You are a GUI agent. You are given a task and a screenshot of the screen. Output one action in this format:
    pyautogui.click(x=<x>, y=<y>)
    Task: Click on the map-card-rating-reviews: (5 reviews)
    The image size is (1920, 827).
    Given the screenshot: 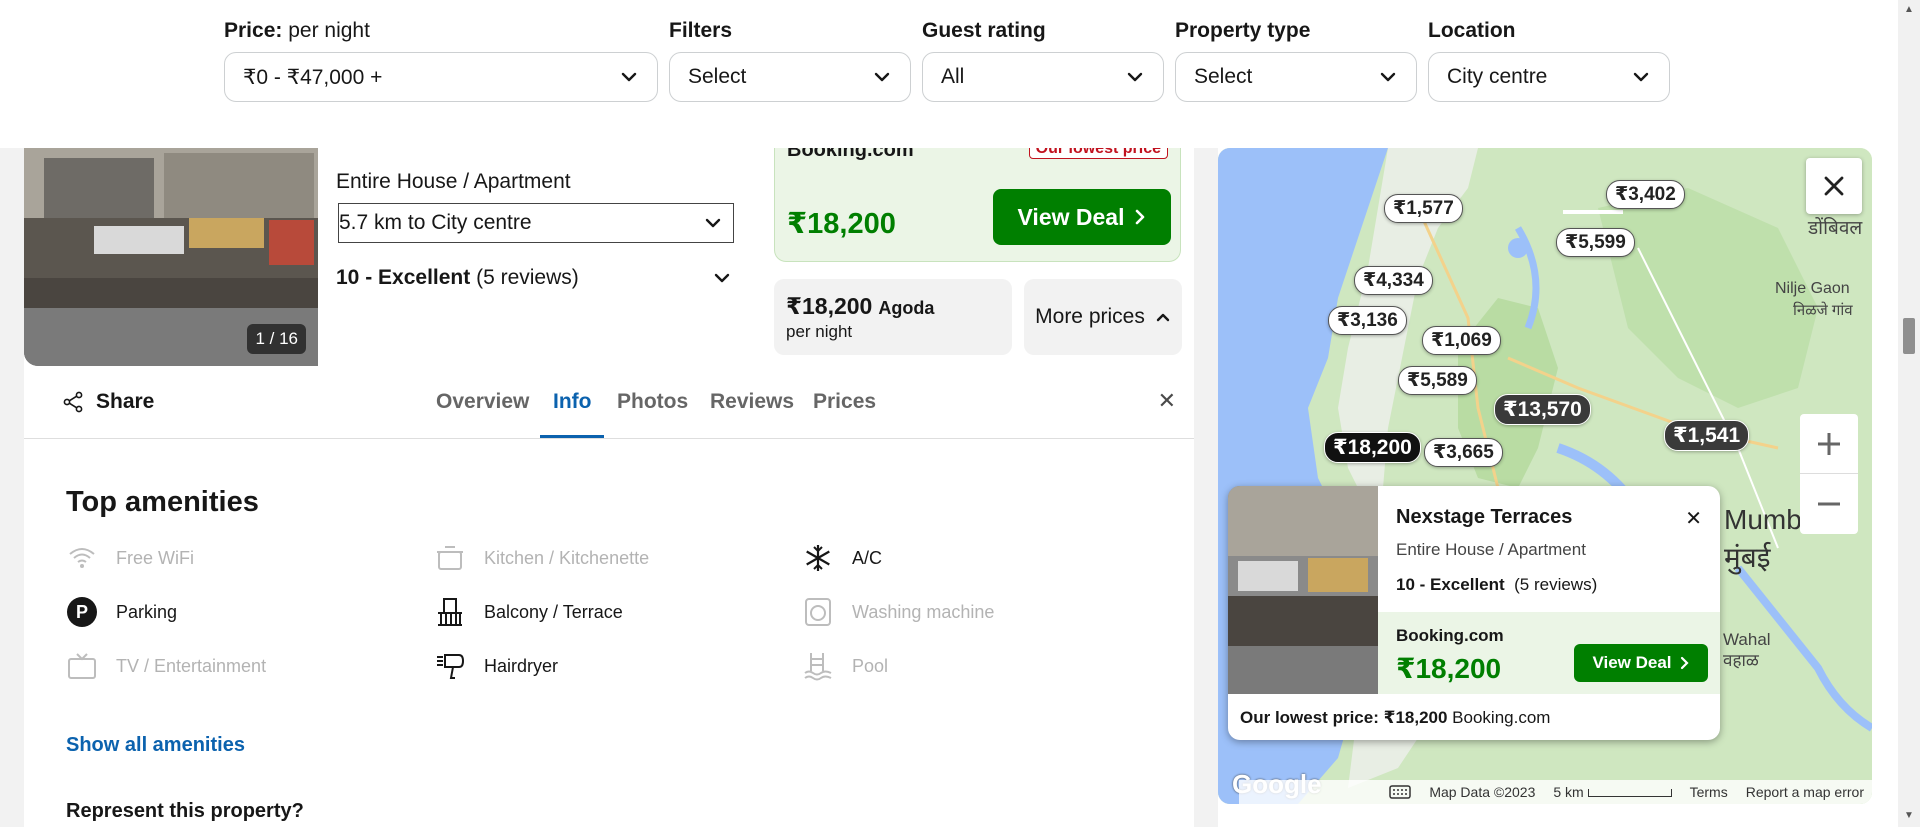 What is the action you would take?
    pyautogui.click(x=1556, y=584)
    